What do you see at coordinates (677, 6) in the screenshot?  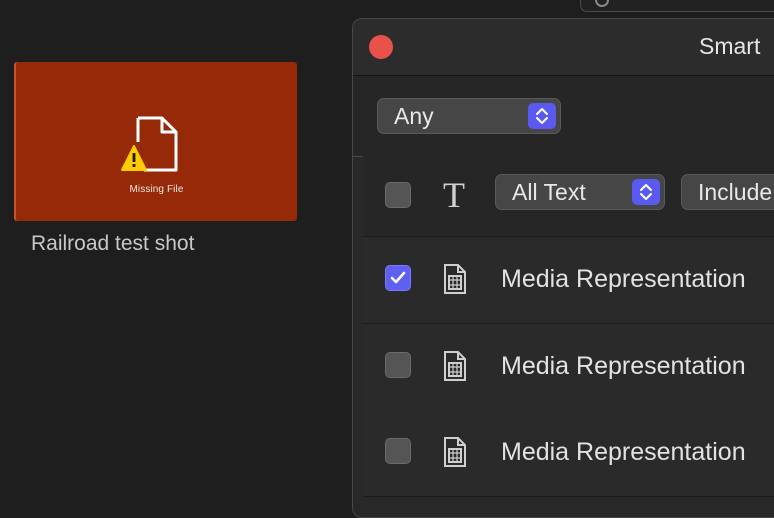 I see `search-field` at bounding box center [677, 6].